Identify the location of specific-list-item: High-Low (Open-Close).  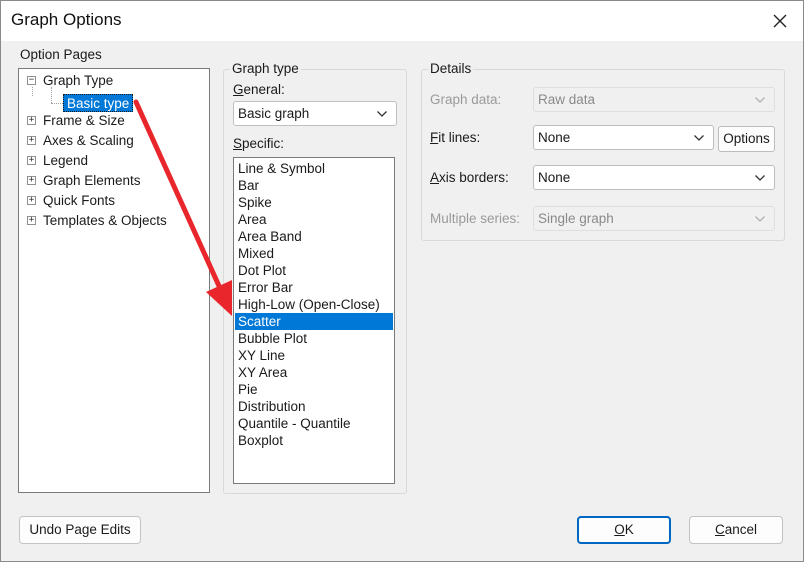
(314, 304).